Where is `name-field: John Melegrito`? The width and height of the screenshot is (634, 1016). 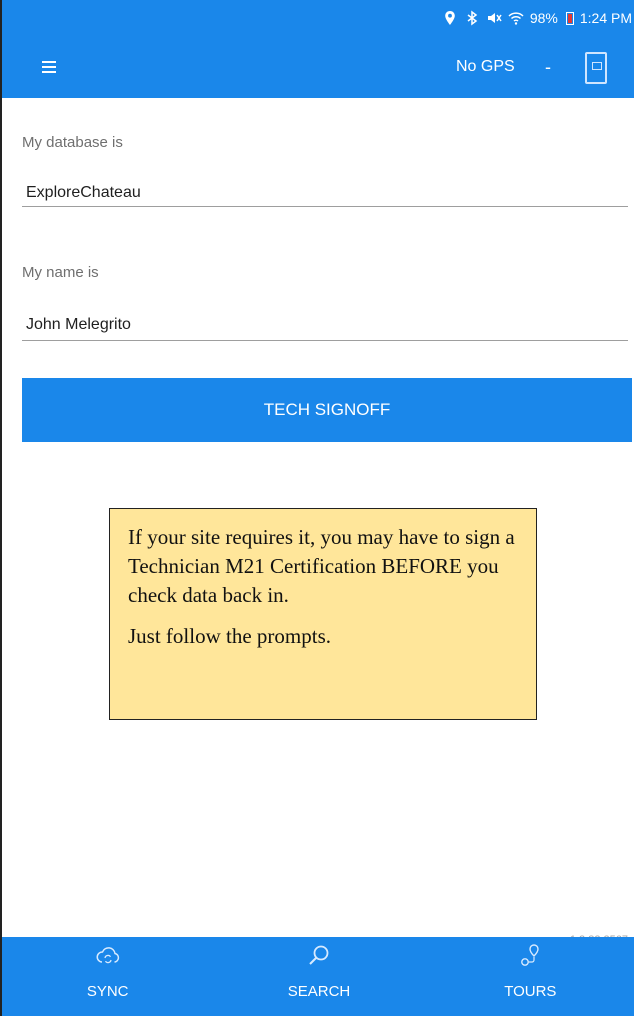
name-field: John Melegrito is located at coordinates (78, 325).